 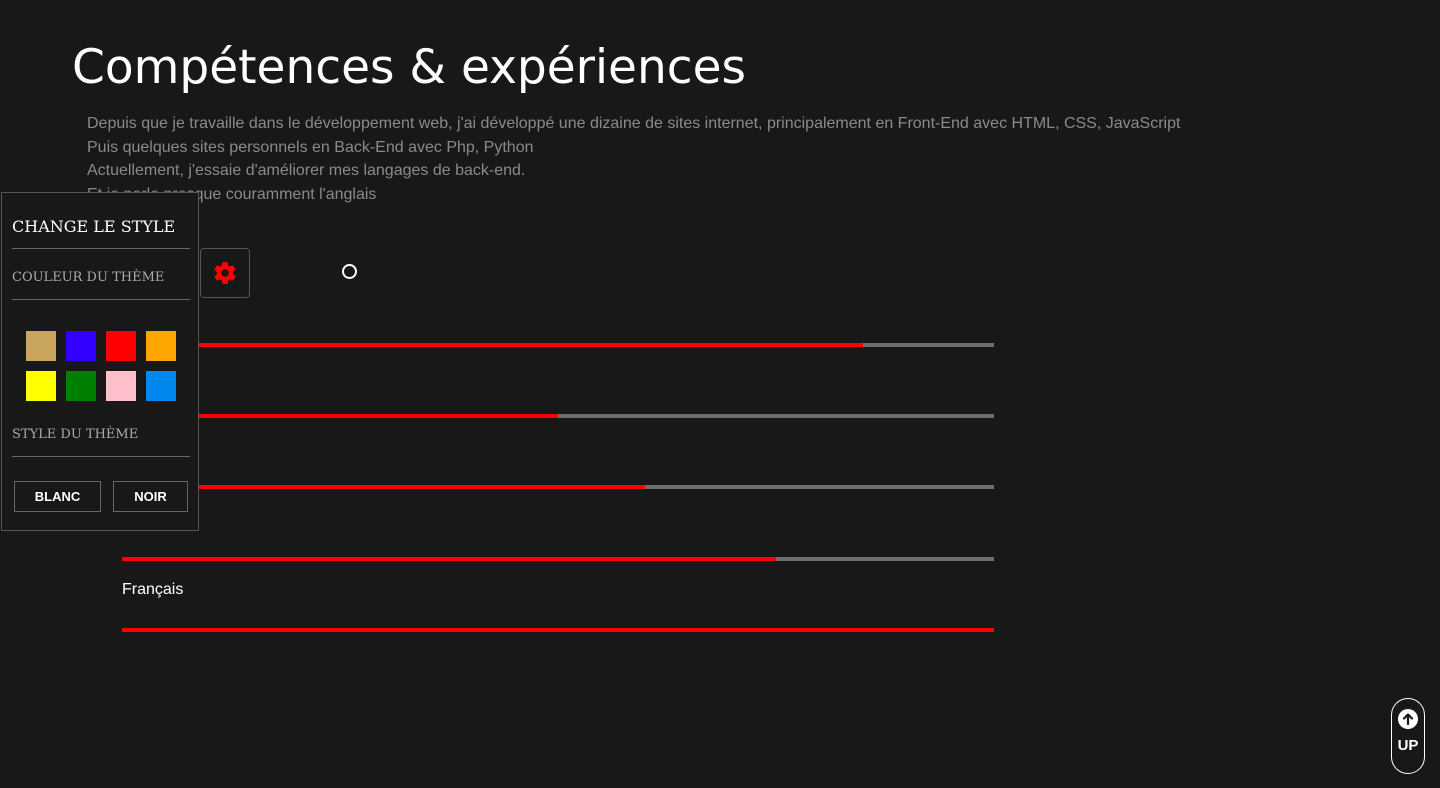 I want to click on color-swatch-pink, so click(x=121, y=386).